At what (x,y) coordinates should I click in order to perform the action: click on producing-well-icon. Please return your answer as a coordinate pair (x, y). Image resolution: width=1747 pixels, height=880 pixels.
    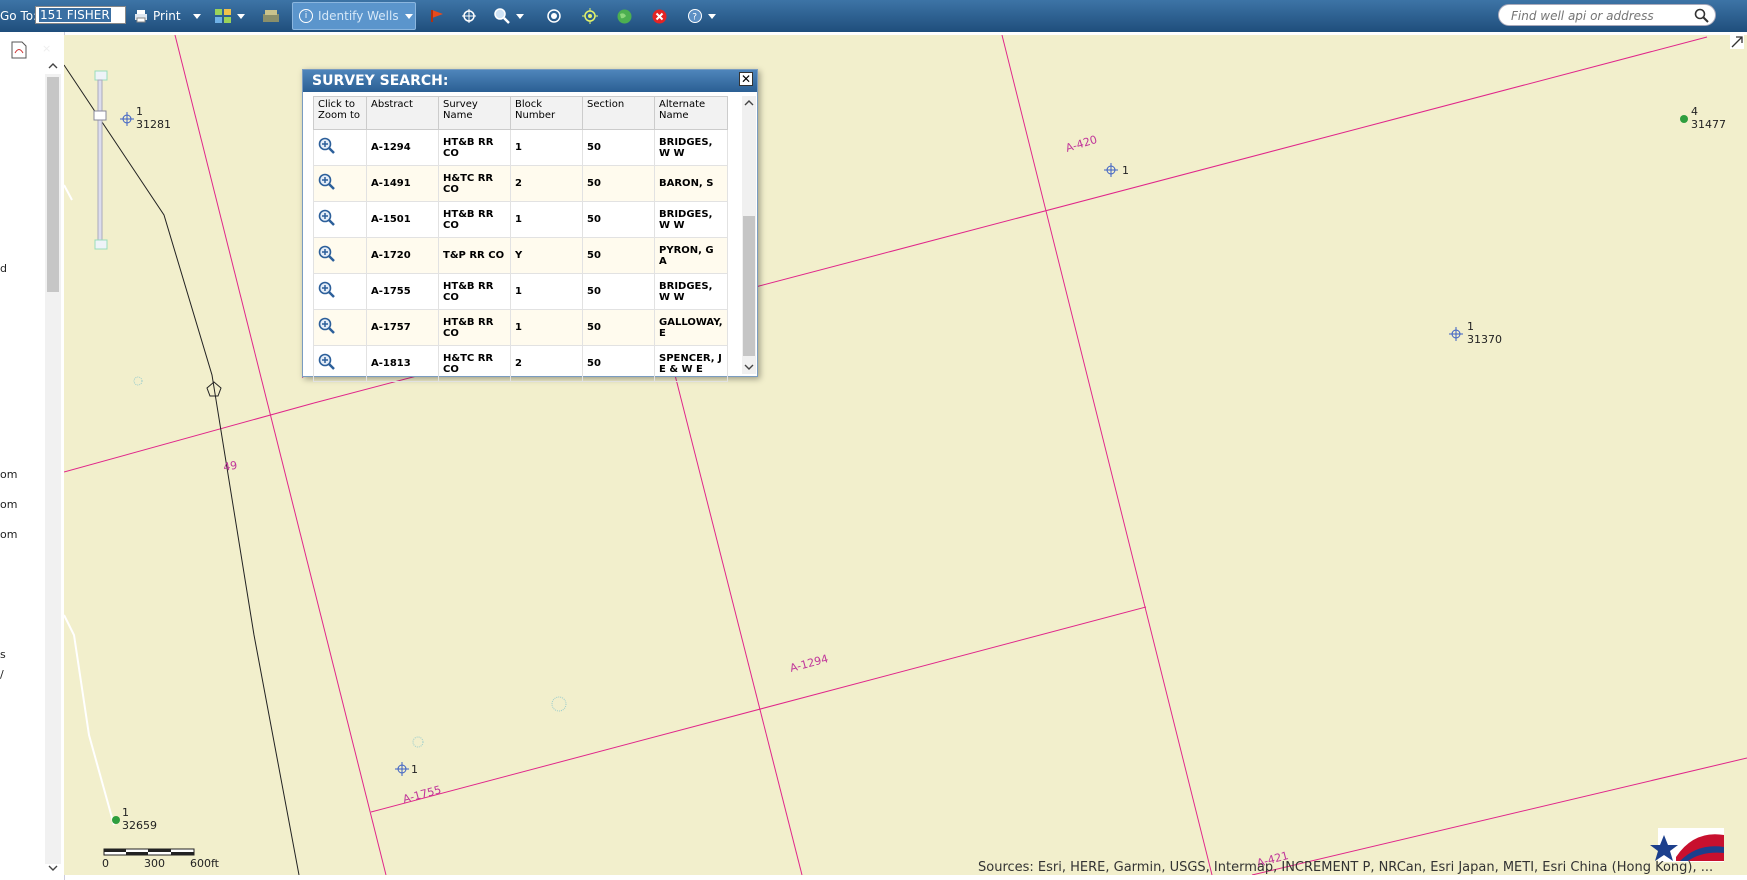
    Looking at the image, I should click on (1684, 119).